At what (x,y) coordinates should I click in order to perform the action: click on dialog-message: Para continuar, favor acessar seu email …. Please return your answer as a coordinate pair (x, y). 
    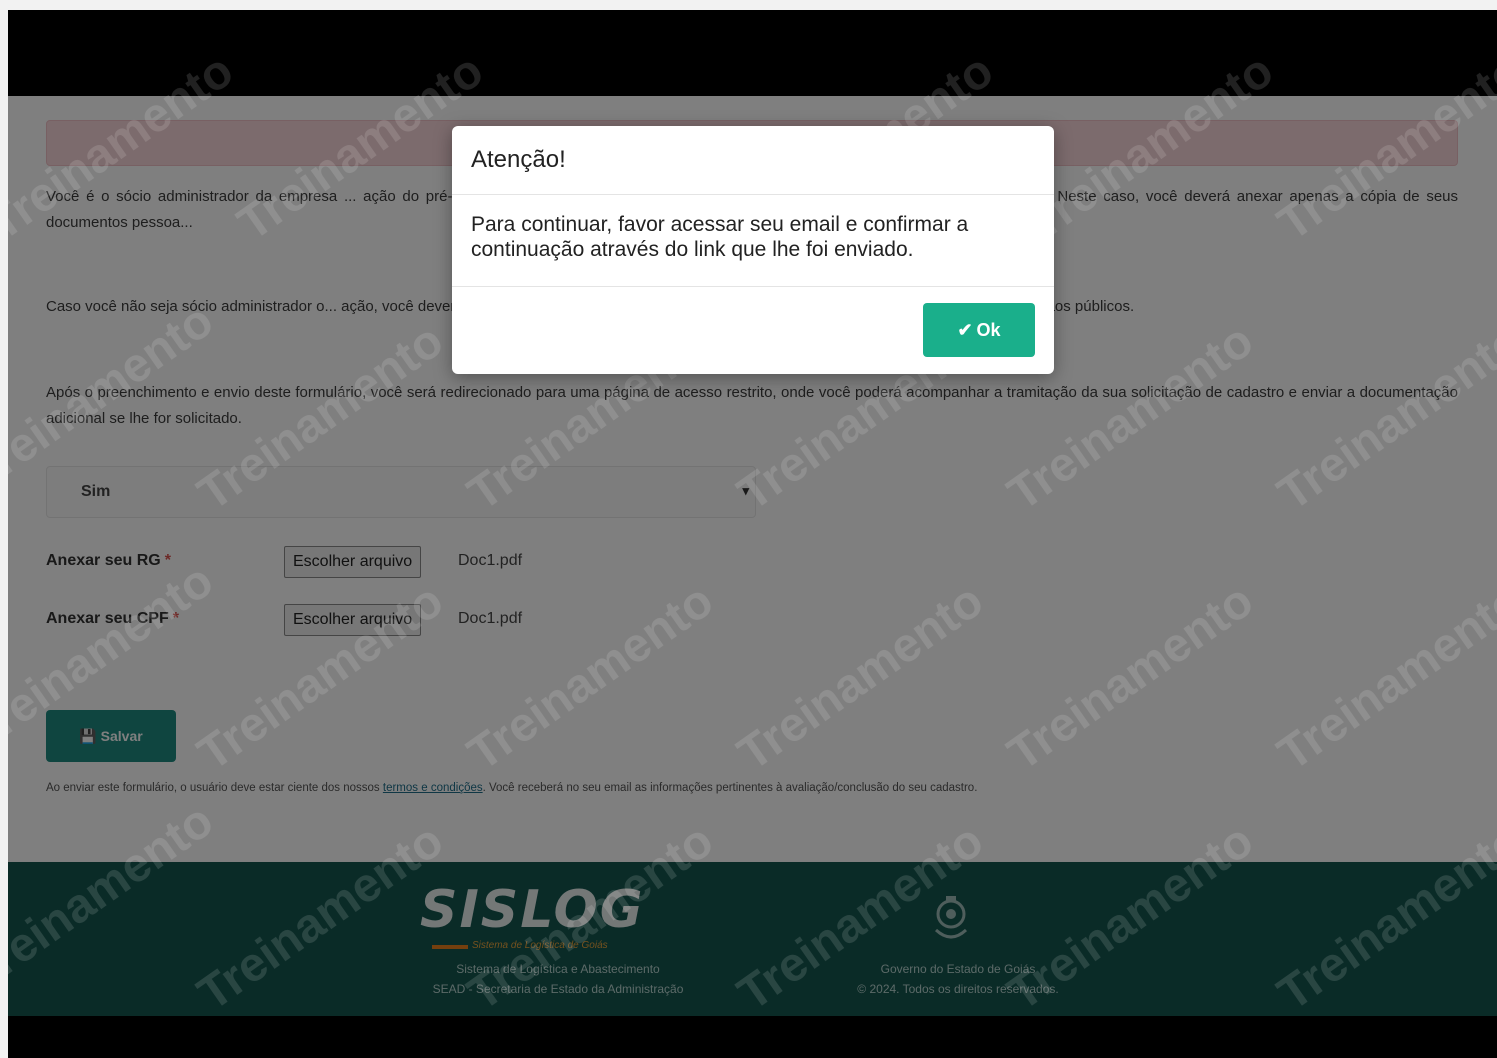
    Looking at the image, I should click on (720, 237).